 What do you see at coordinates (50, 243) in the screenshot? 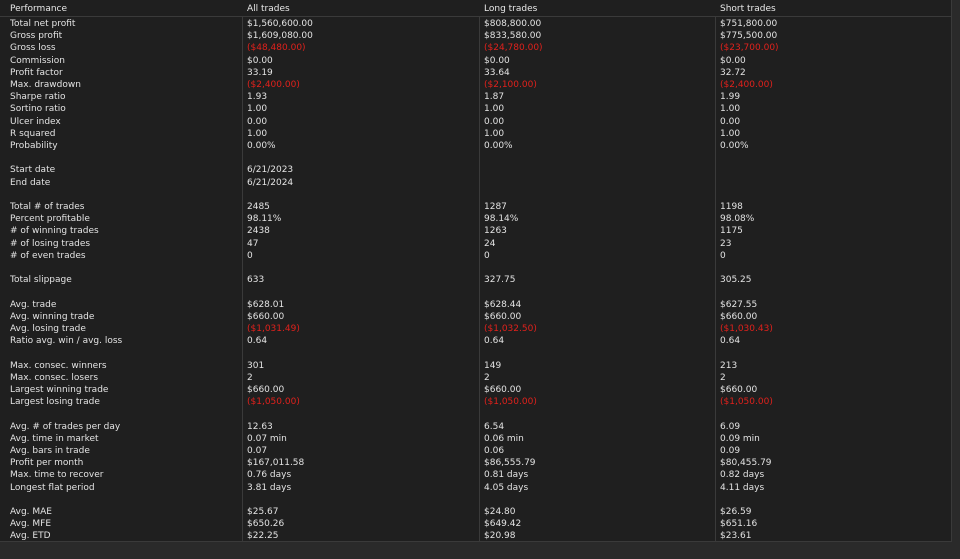
I see `row-label: # of losing trades` at bounding box center [50, 243].